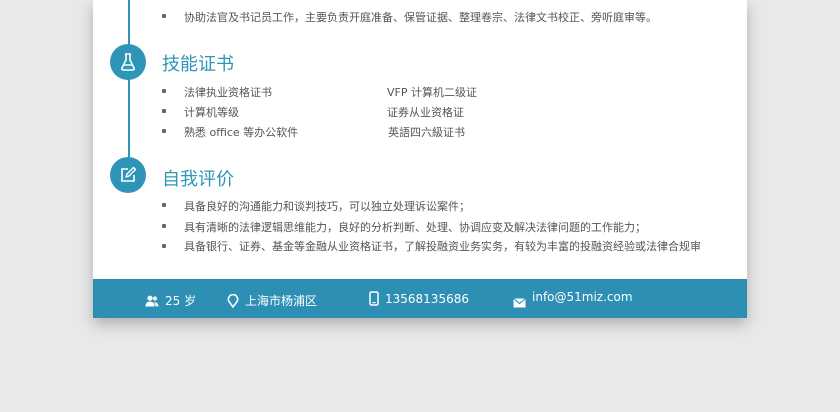 The width and height of the screenshot is (840, 412). Describe the element at coordinates (425, 112) in the screenshot. I see `skill-right-2: 证券从业资格证` at that location.